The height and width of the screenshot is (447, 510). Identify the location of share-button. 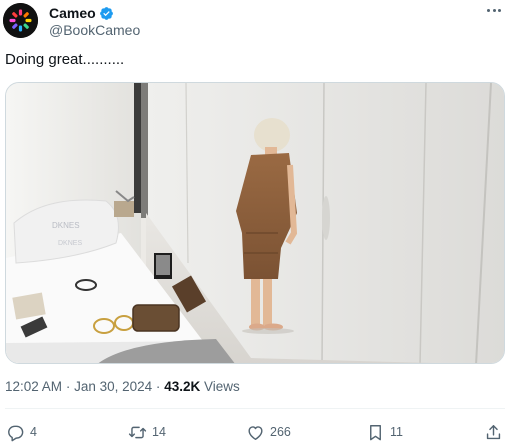
(493, 432).